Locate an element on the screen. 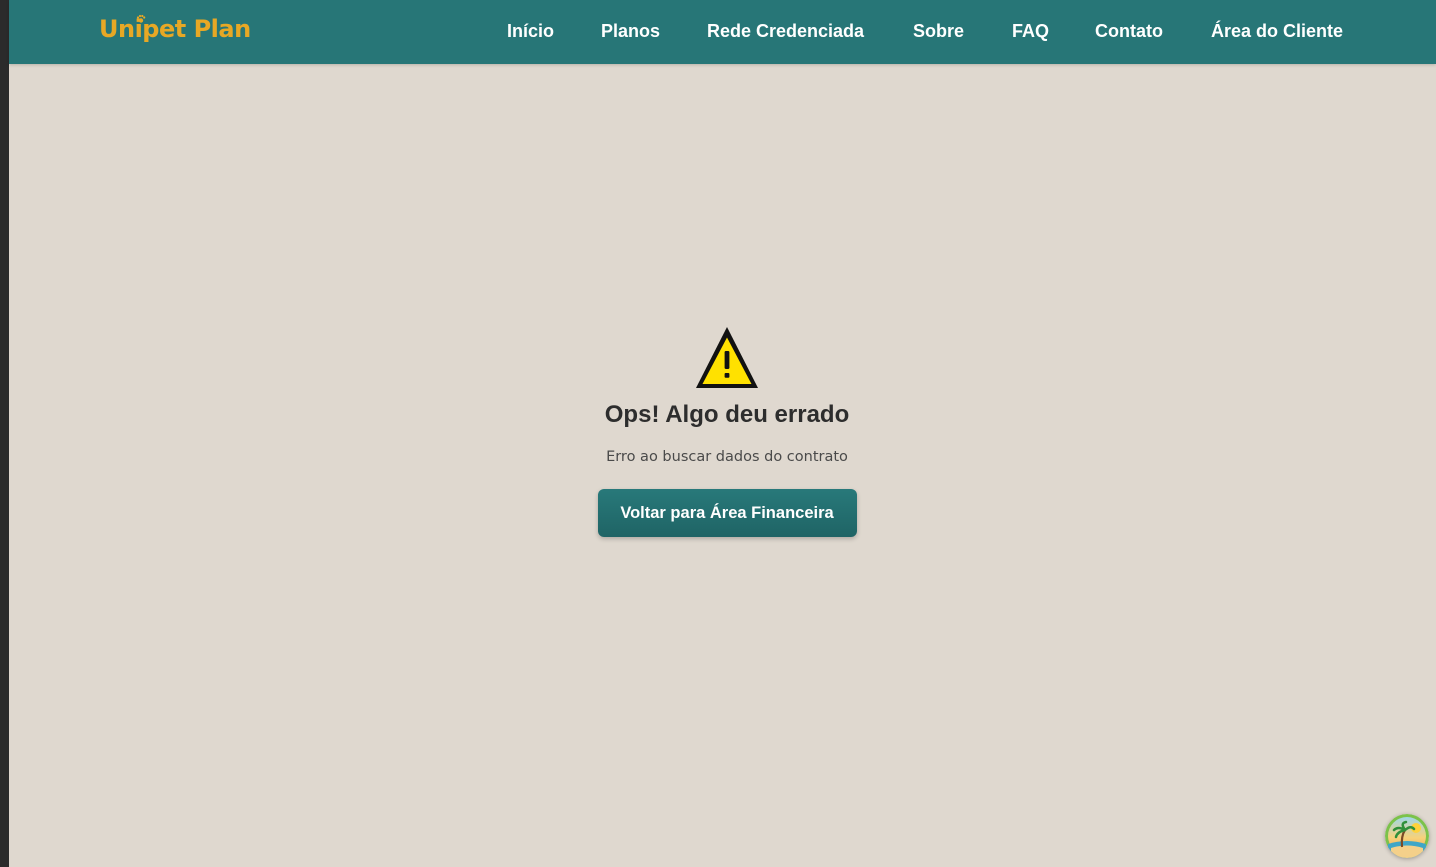 The width and height of the screenshot is (1436, 867). nav-link-planos: Planos is located at coordinates (630, 31).